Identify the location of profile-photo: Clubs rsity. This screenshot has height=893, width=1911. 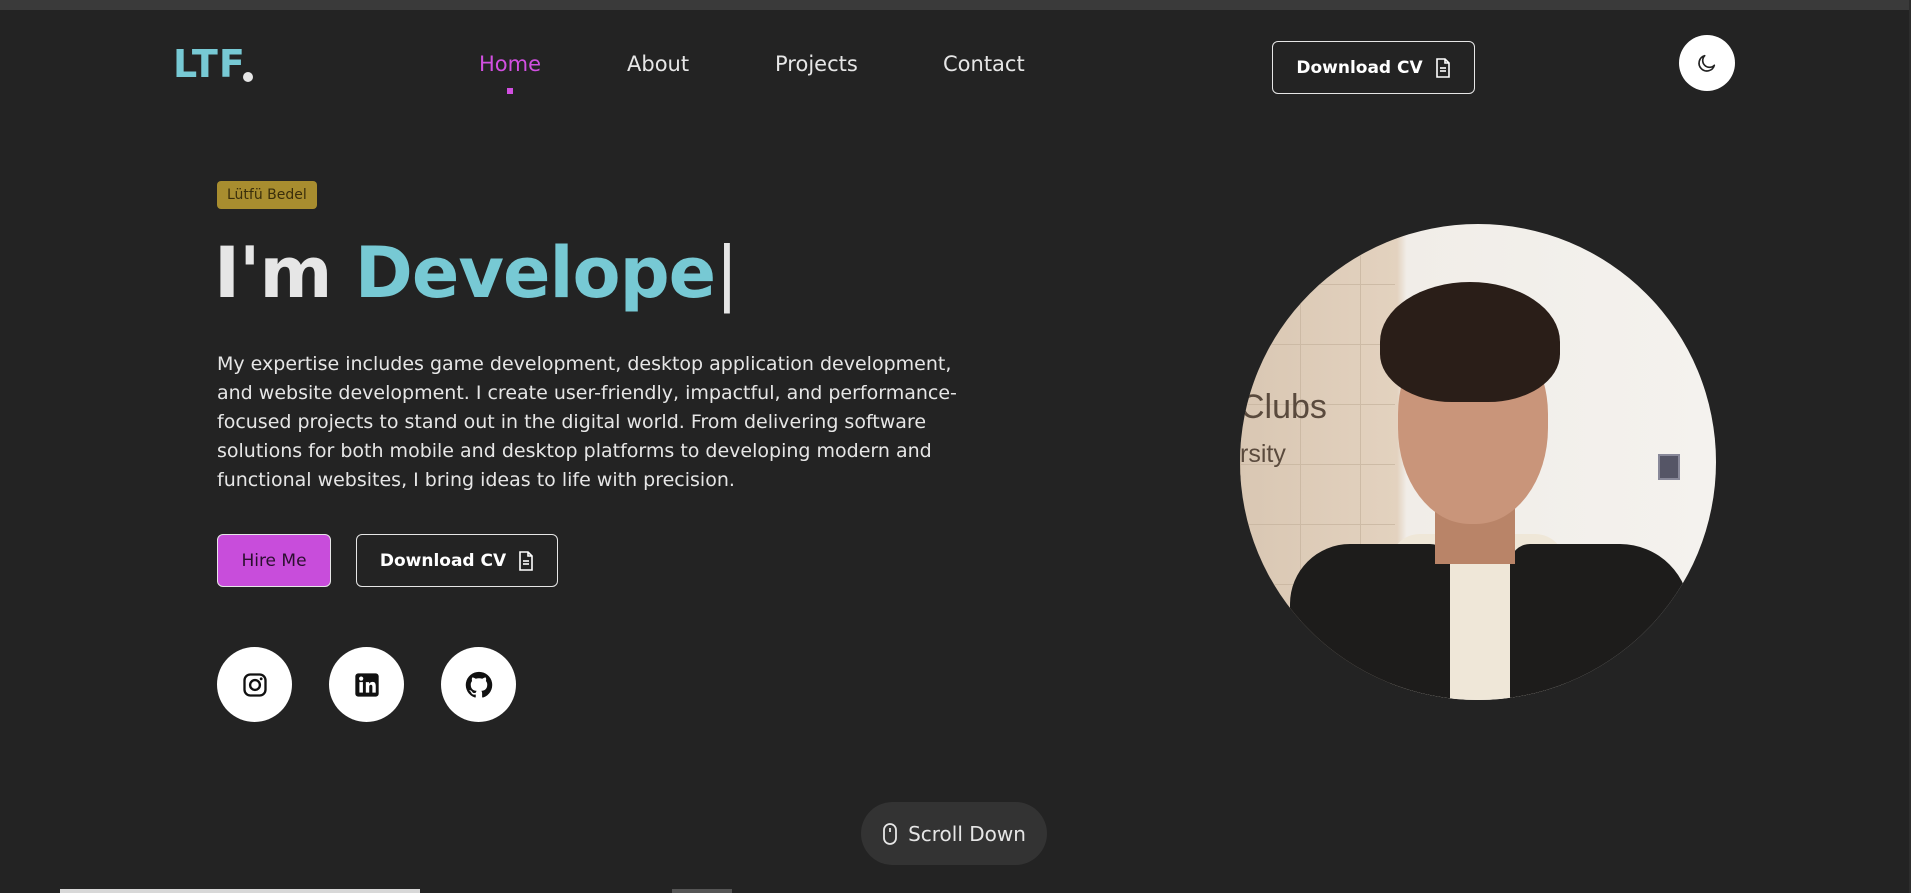
(1478, 462).